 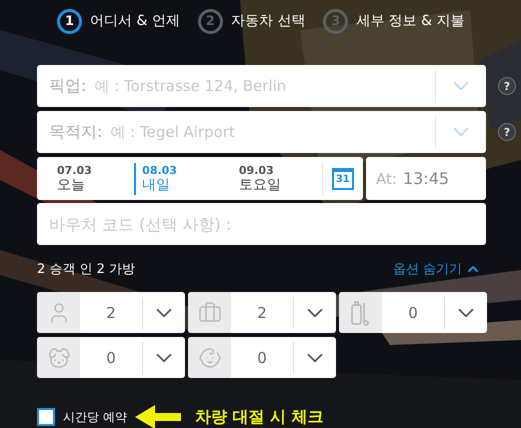 What do you see at coordinates (46, 417) in the screenshot?
I see `hourly-checkbox` at bounding box center [46, 417].